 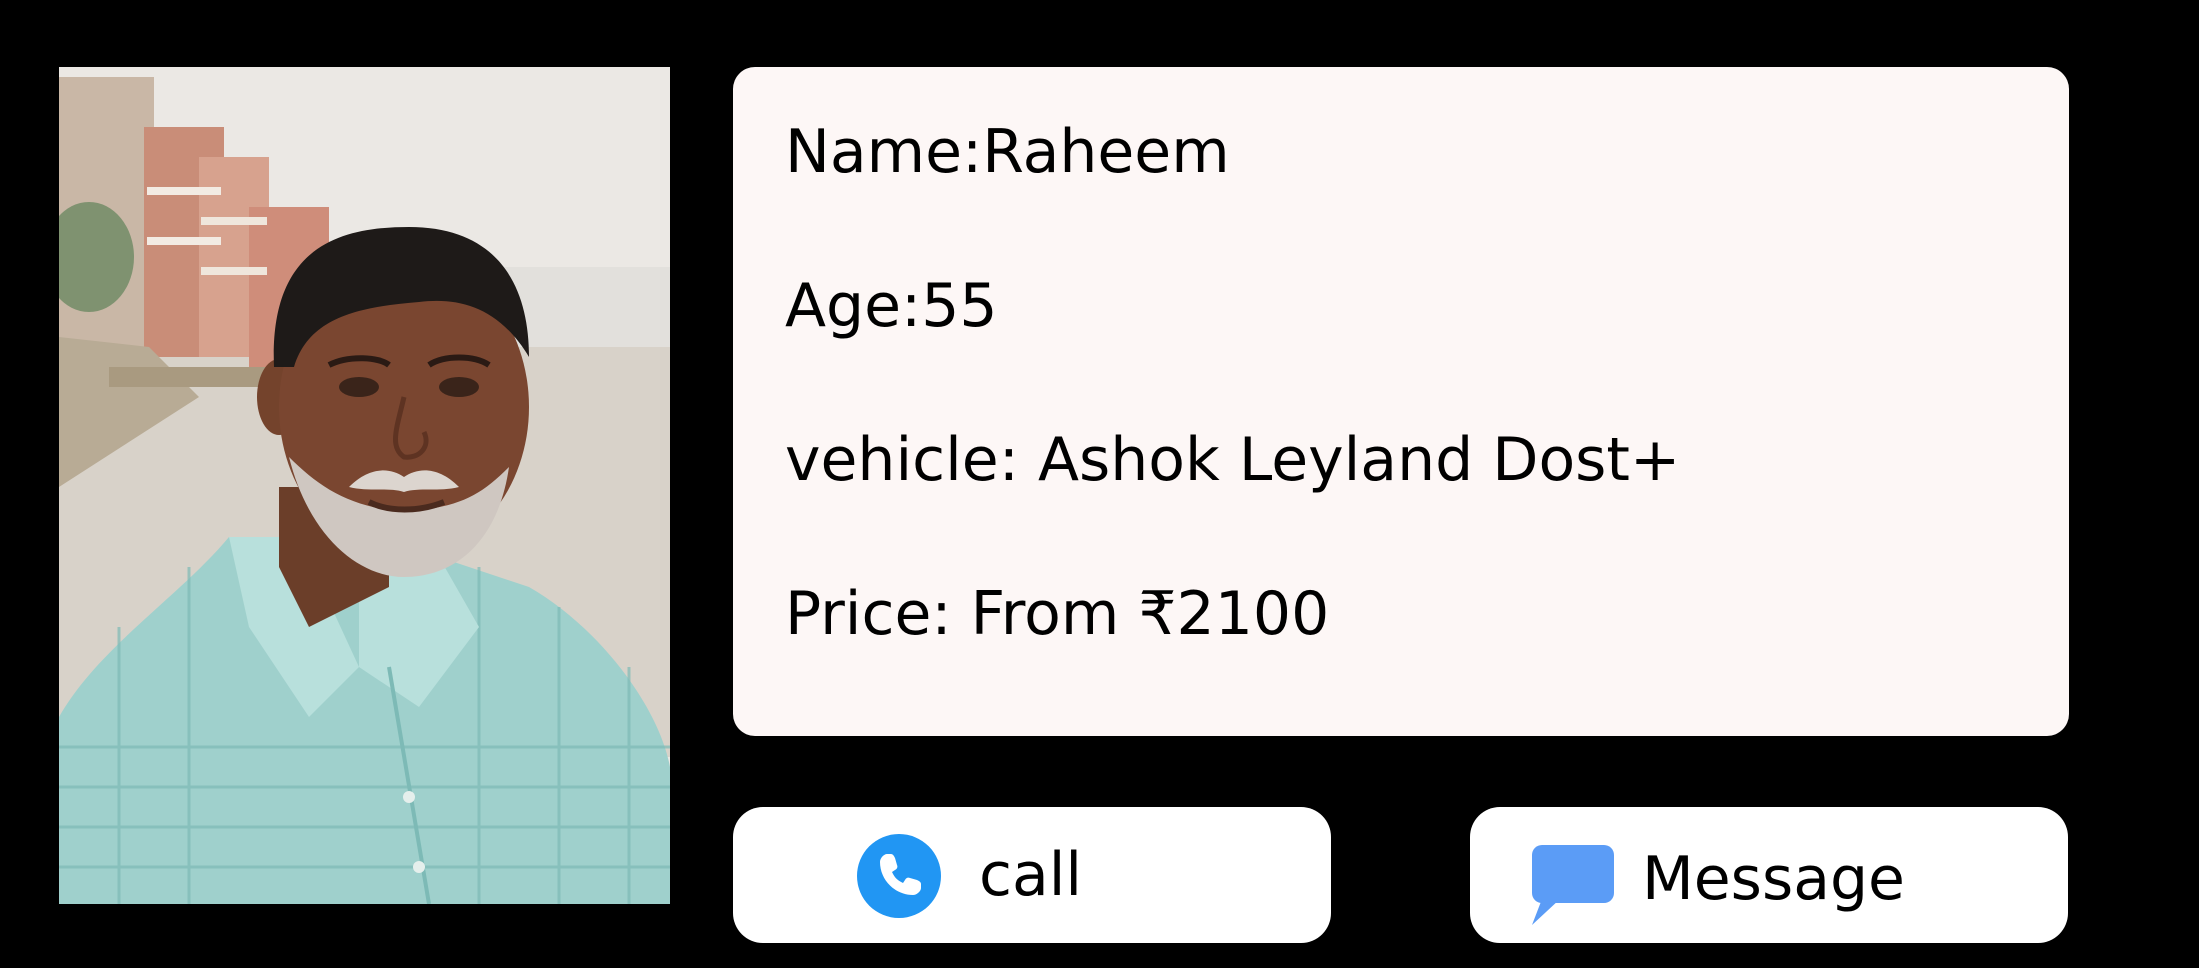 I want to click on driver-vehicle: vehicle: Ashok Leyland Dost+, so click(x=1233, y=460).